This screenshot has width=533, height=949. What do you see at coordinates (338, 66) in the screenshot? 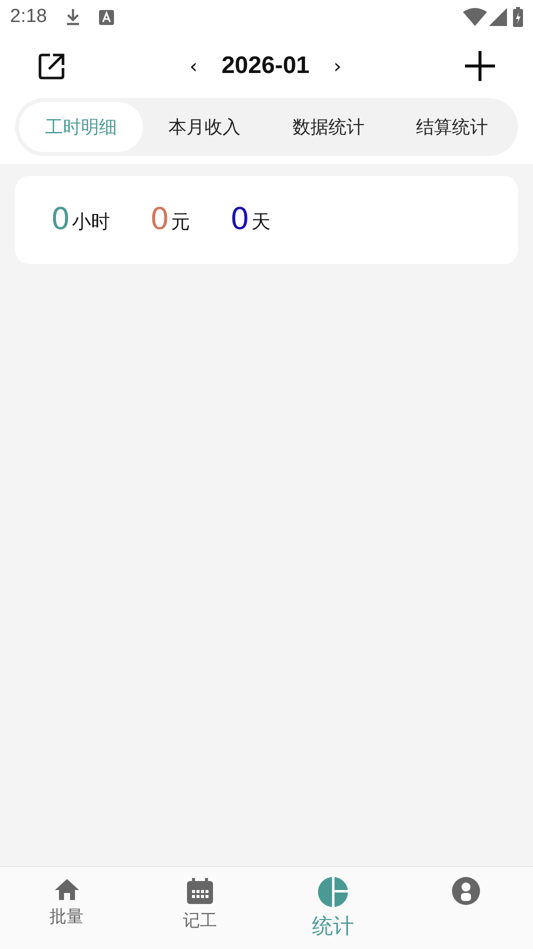
I see `next-month-button: ›` at bounding box center [338, 66].